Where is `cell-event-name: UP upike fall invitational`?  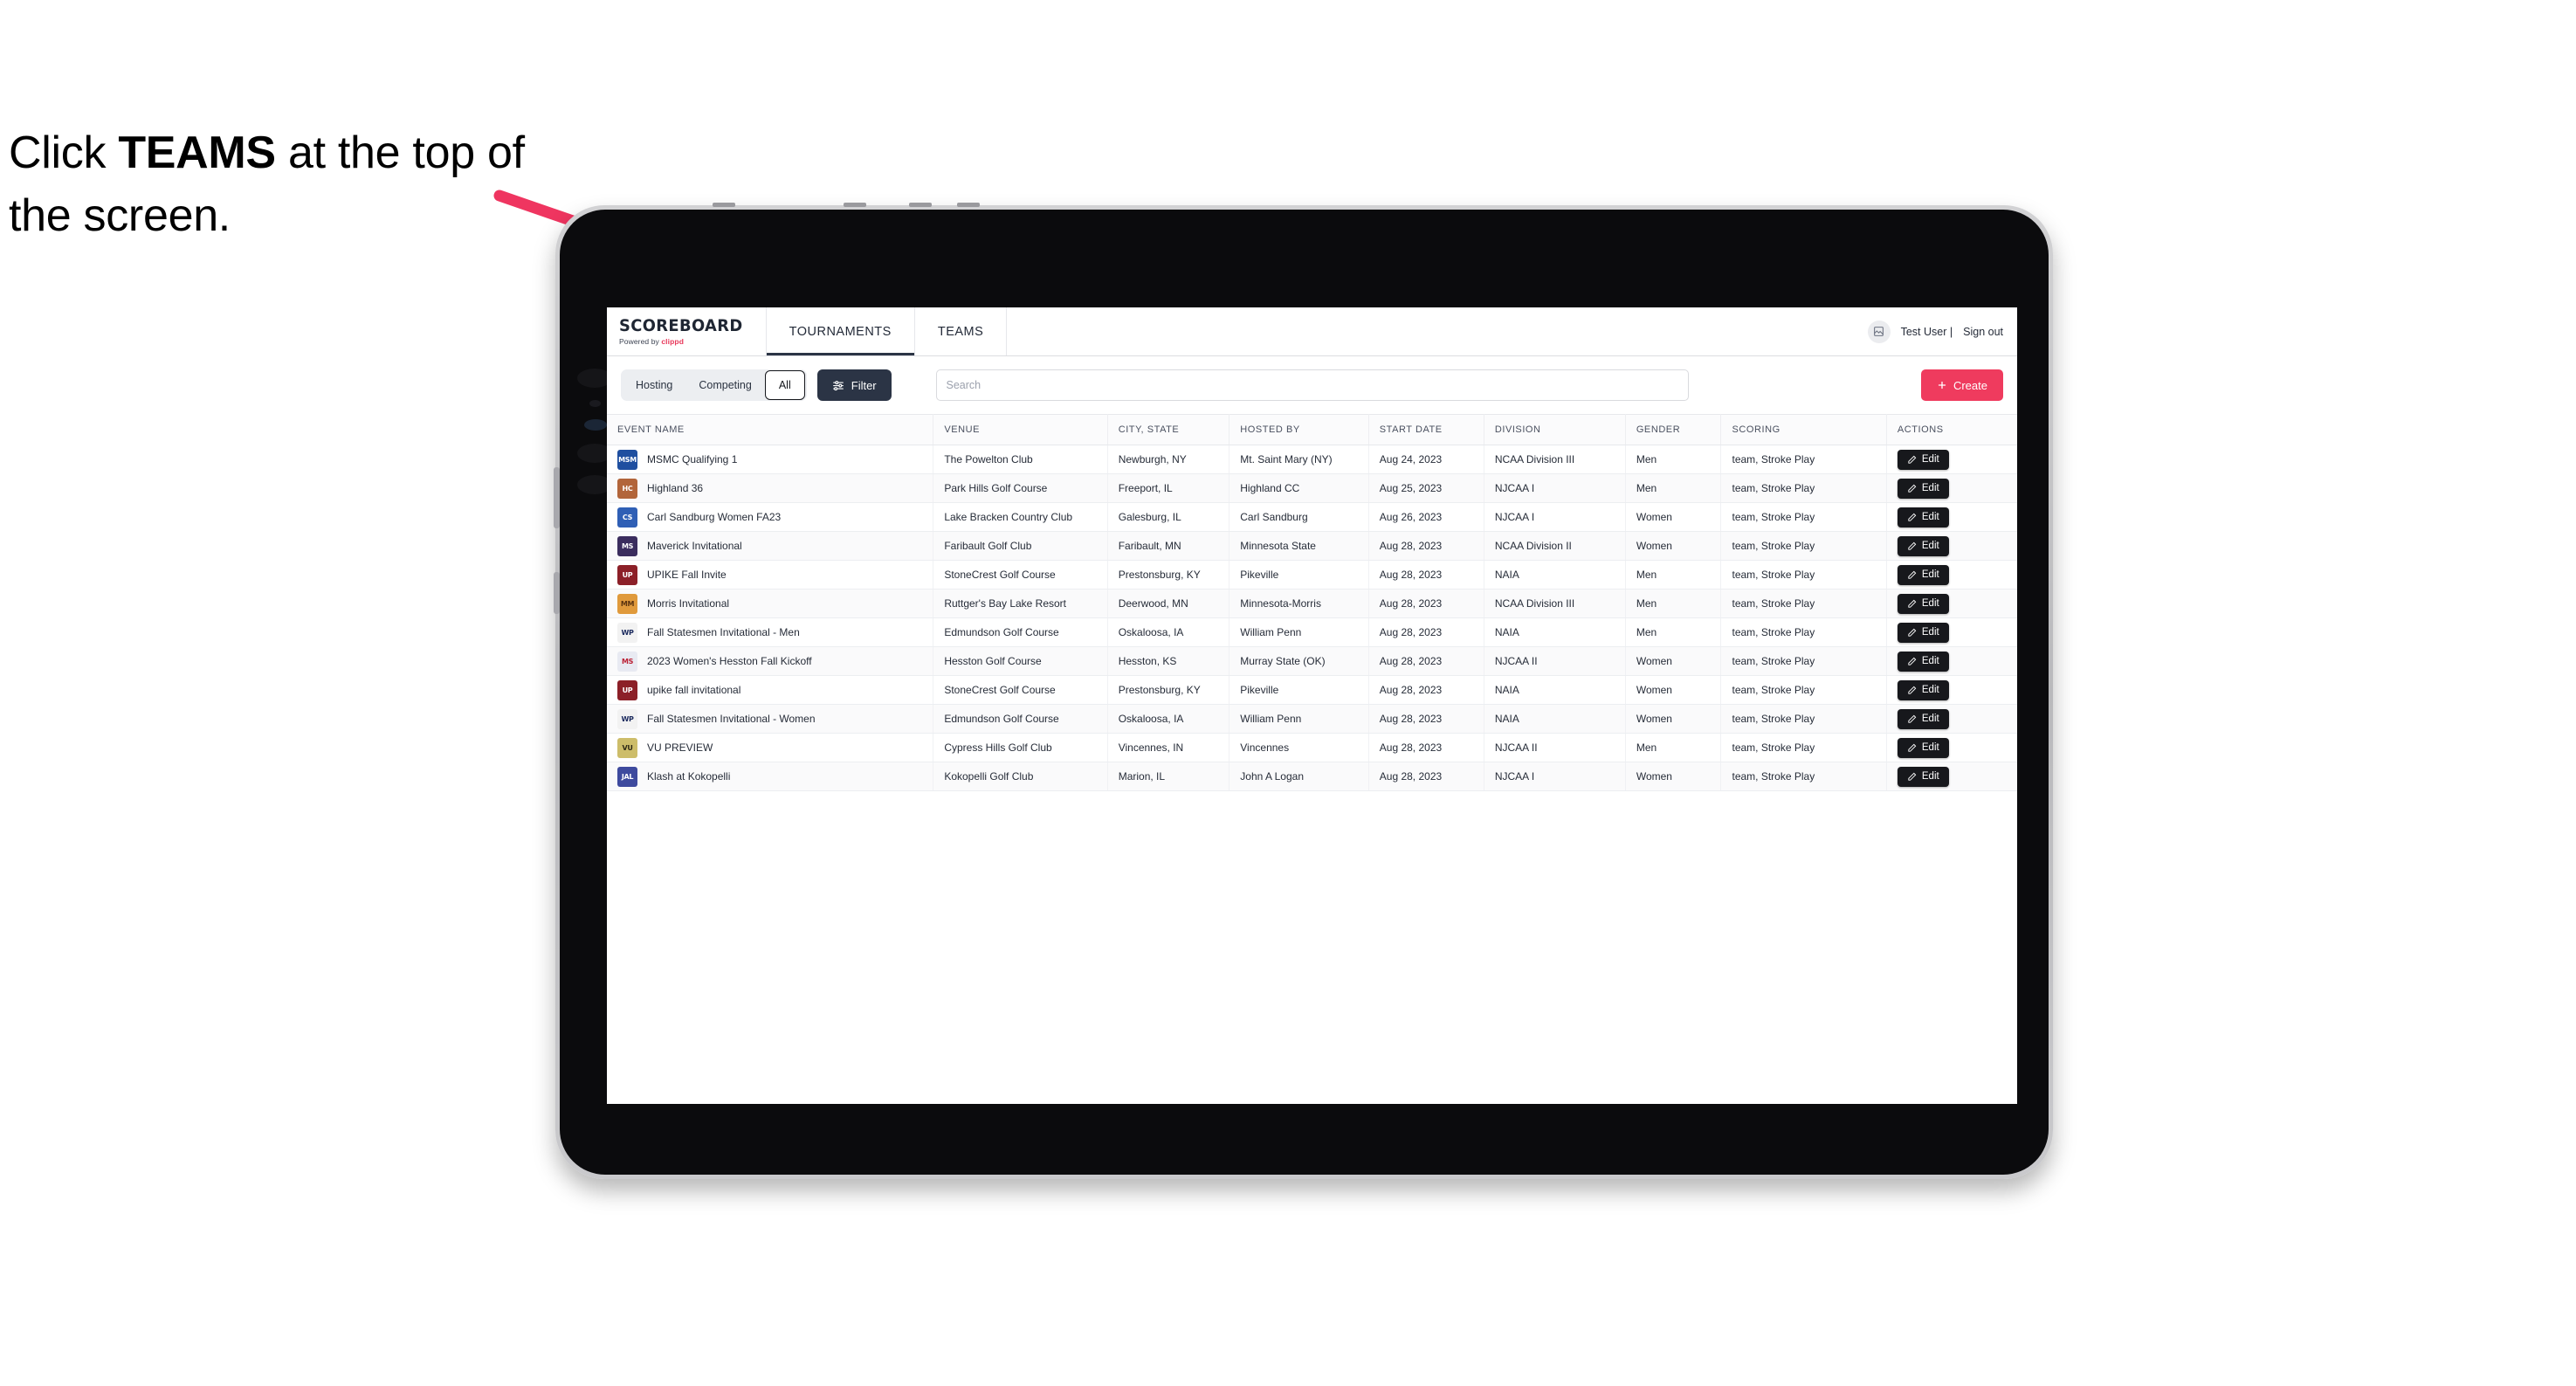
cell-event-name: UP upike fall invitational is located at coordinates (770, 690).